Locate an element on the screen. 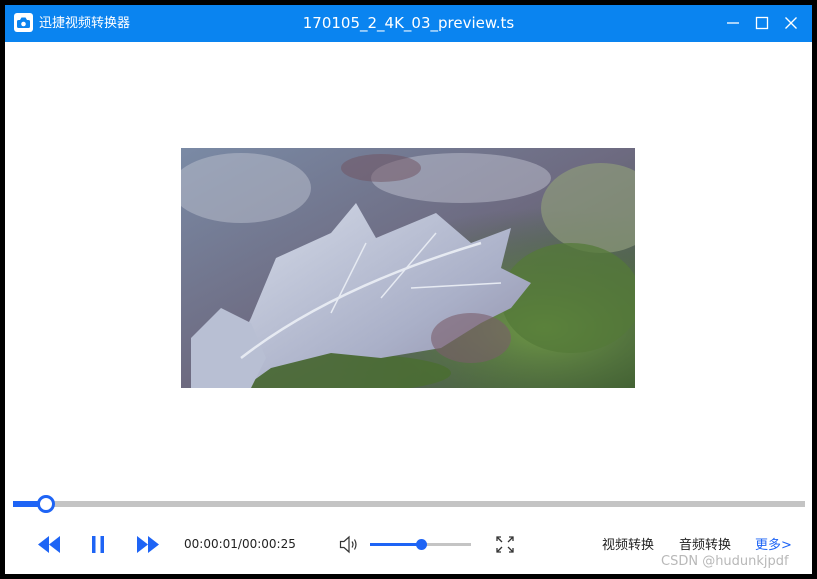 This screenshot has width=817, height=579. volume-button is located at coordinates (349, 544).